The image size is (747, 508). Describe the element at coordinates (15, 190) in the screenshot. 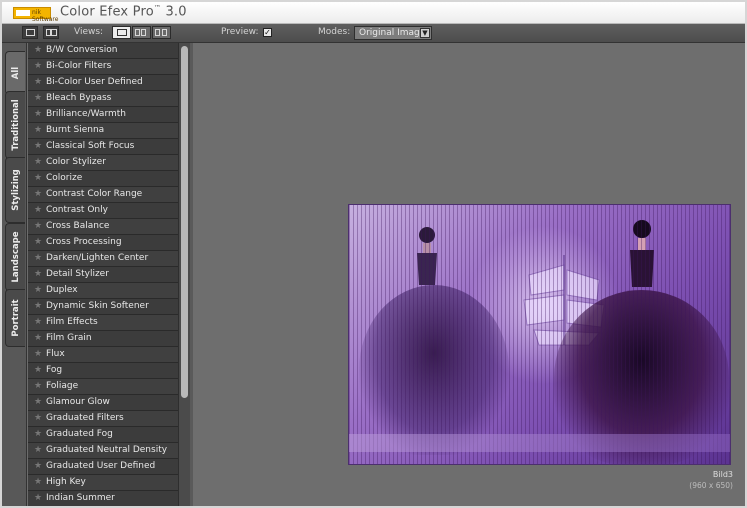

I see `tab-stylizing: Stylizing` at that location.